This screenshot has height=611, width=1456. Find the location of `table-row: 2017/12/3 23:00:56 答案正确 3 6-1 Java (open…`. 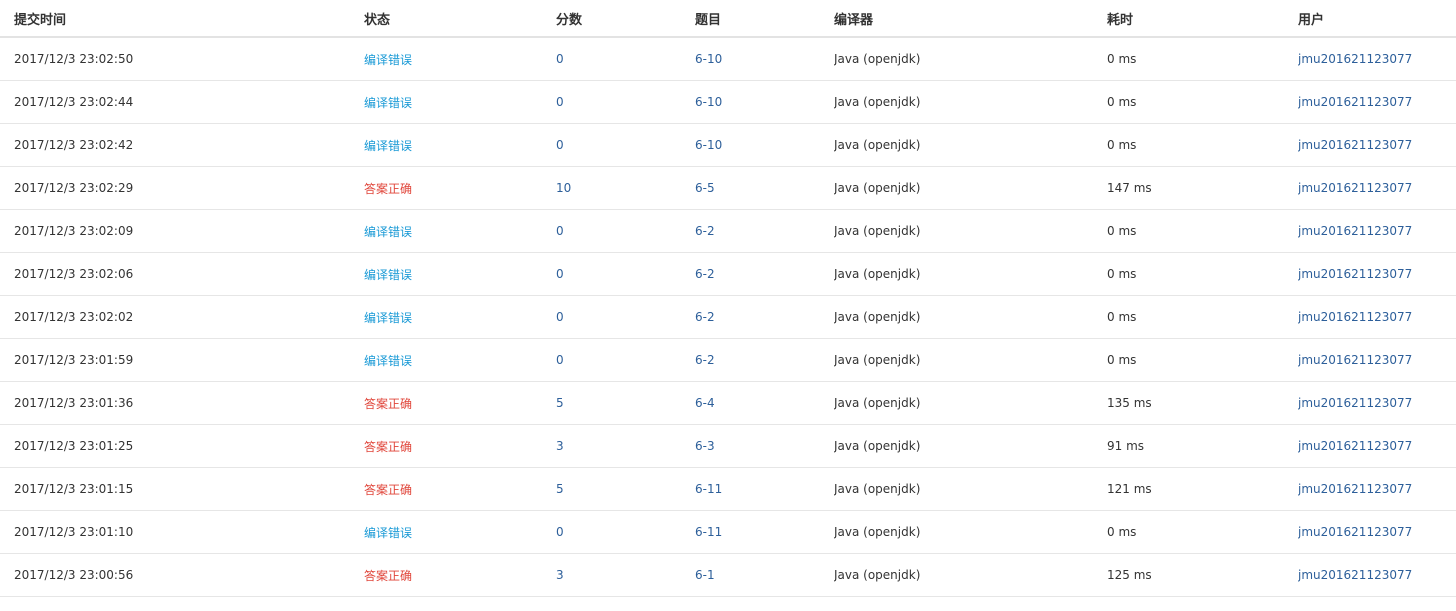

table-row: 2017/12/3 23:00:56 答案正确 3 6-1 Java (open… is located at coordinates (728, 575).